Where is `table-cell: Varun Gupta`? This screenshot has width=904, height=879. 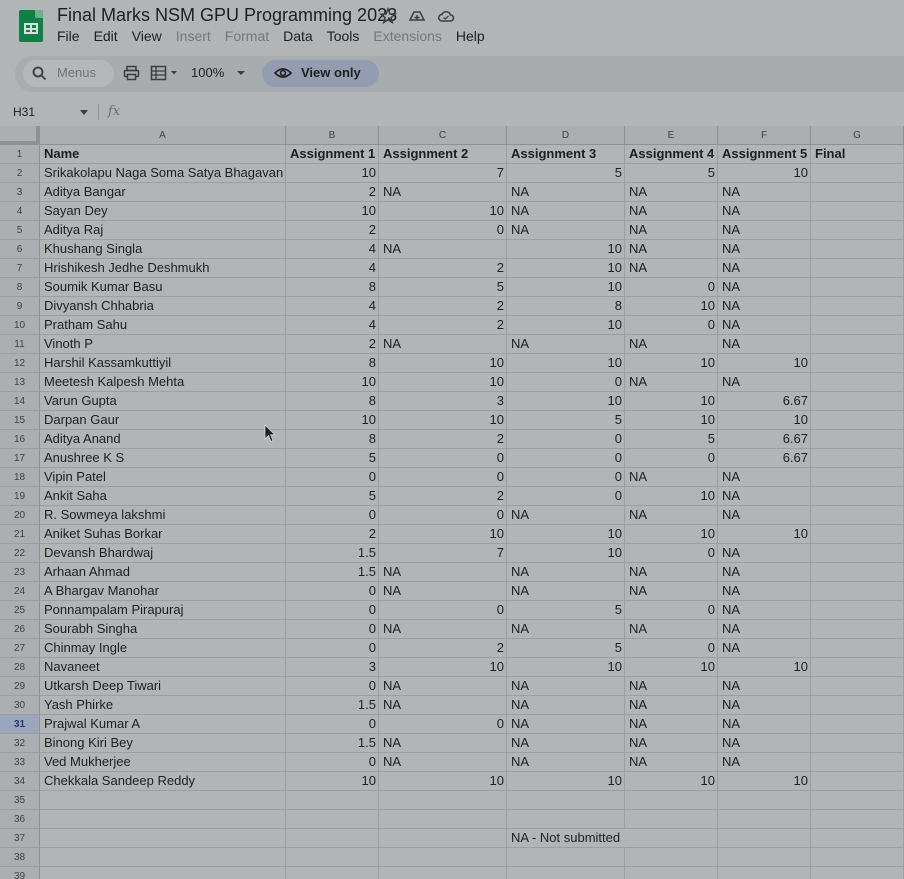 table-cell: Varun Gupta is located at coordinates (163, 401).